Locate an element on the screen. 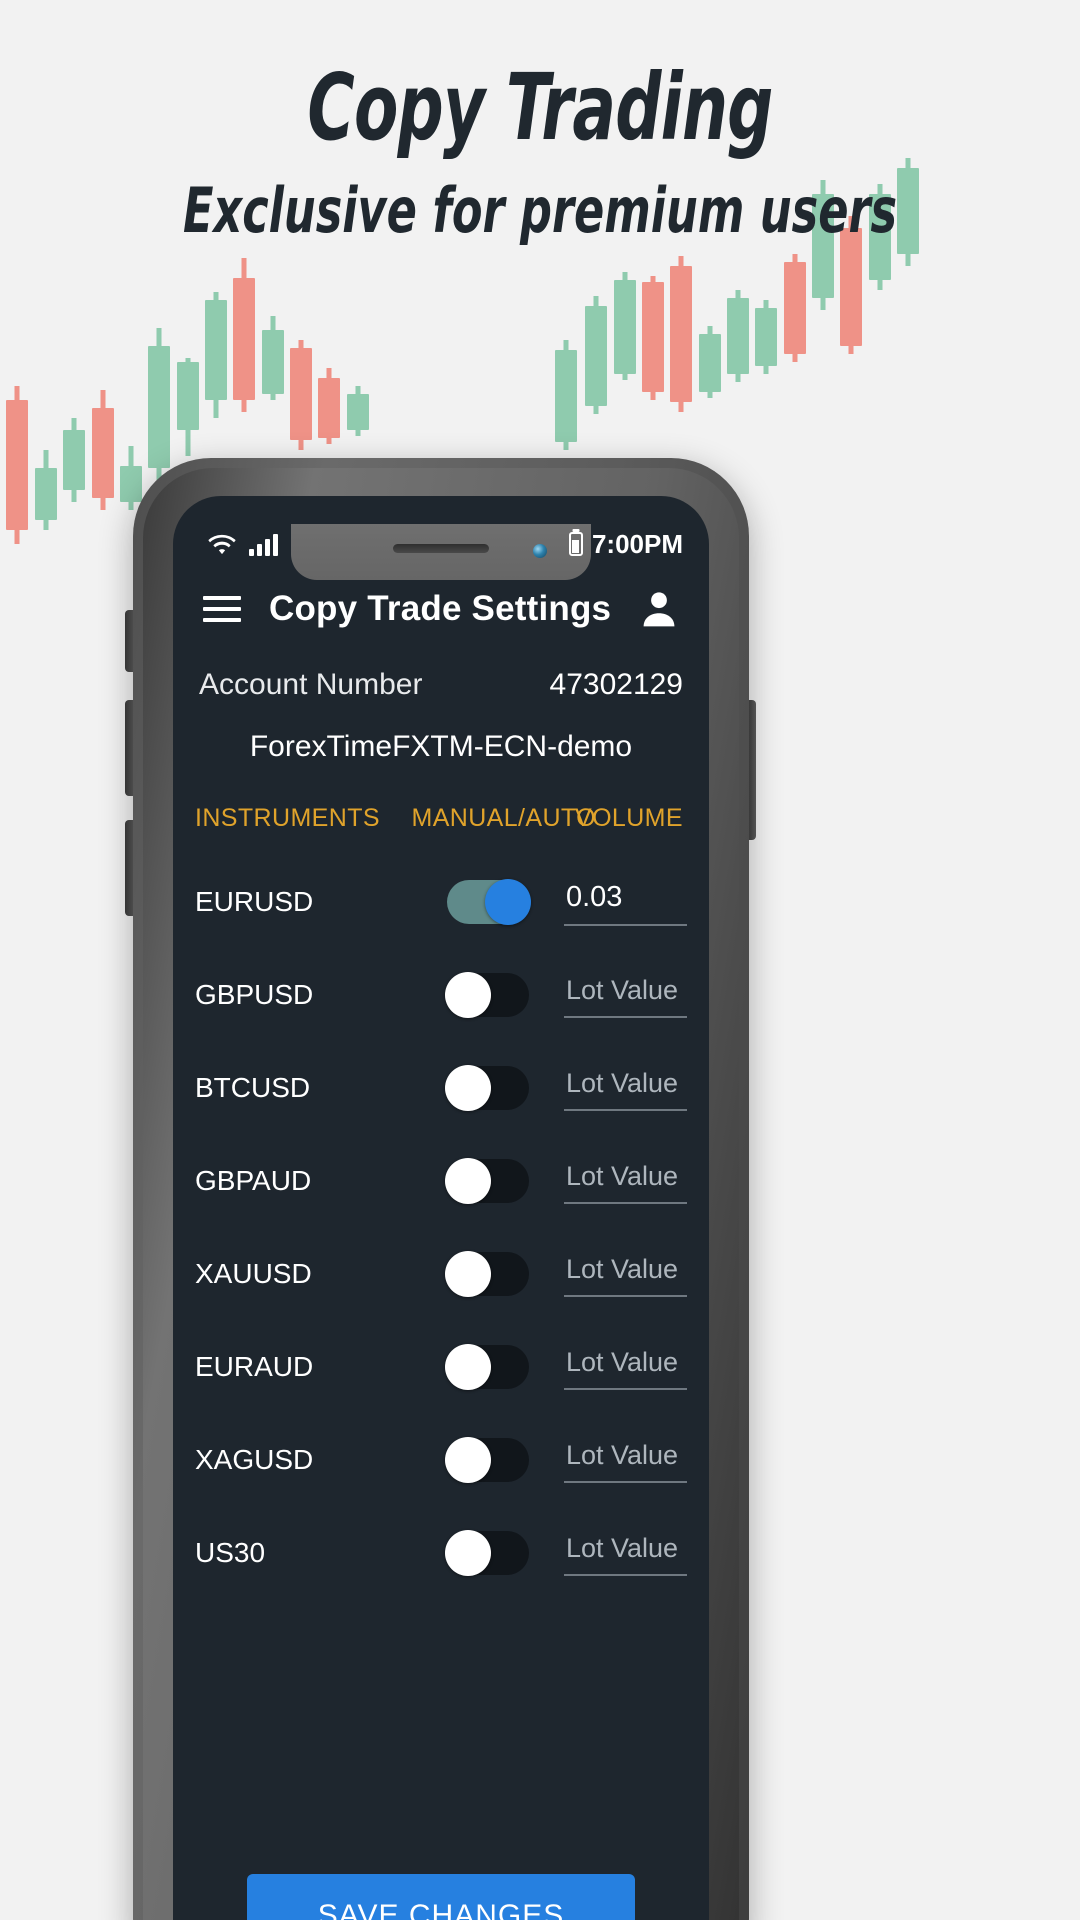 The height and width of the screenshot is (1920, 1080). instrument-name: XAUUSD is located at coordinates (253, 1273).